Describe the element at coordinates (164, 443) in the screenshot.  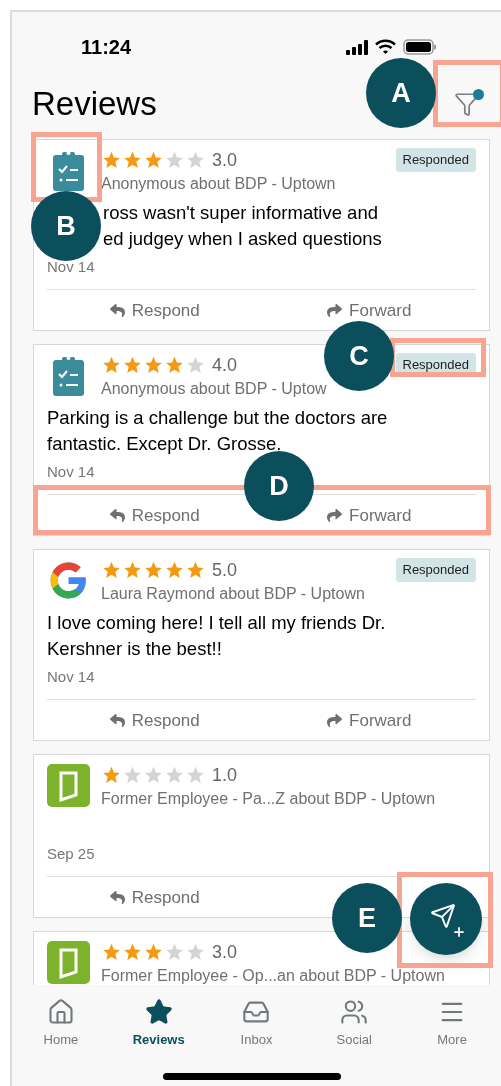
I see `review-text: fantastic. Except Dr. Grosse.` at that location.